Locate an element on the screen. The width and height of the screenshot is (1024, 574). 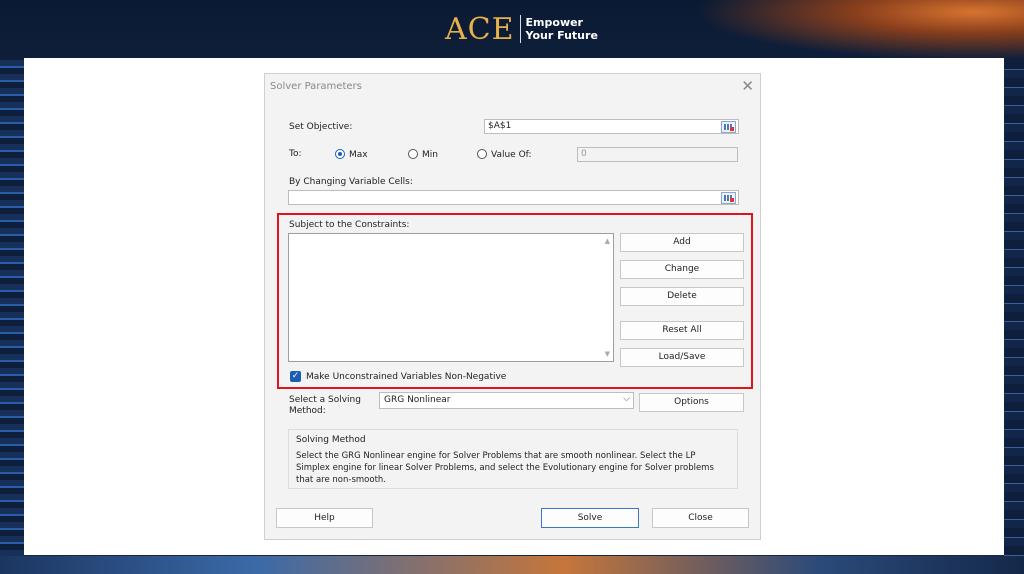
max-radio is located at coordinates (340, 154).